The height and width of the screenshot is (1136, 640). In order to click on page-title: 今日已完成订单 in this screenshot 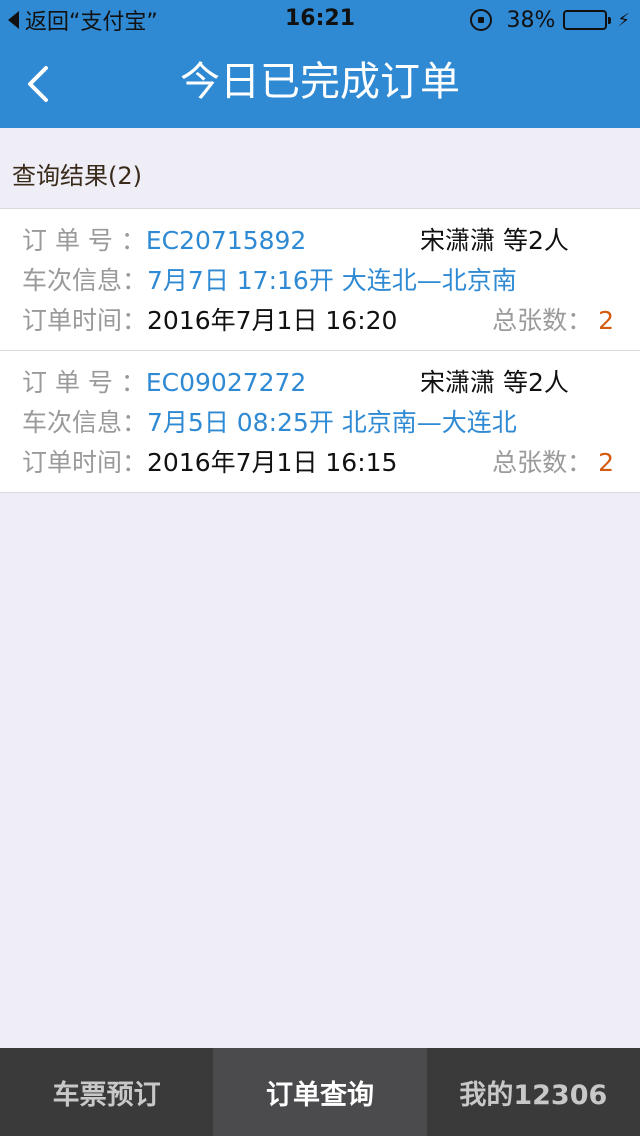, I will do `click(320, 82)`.